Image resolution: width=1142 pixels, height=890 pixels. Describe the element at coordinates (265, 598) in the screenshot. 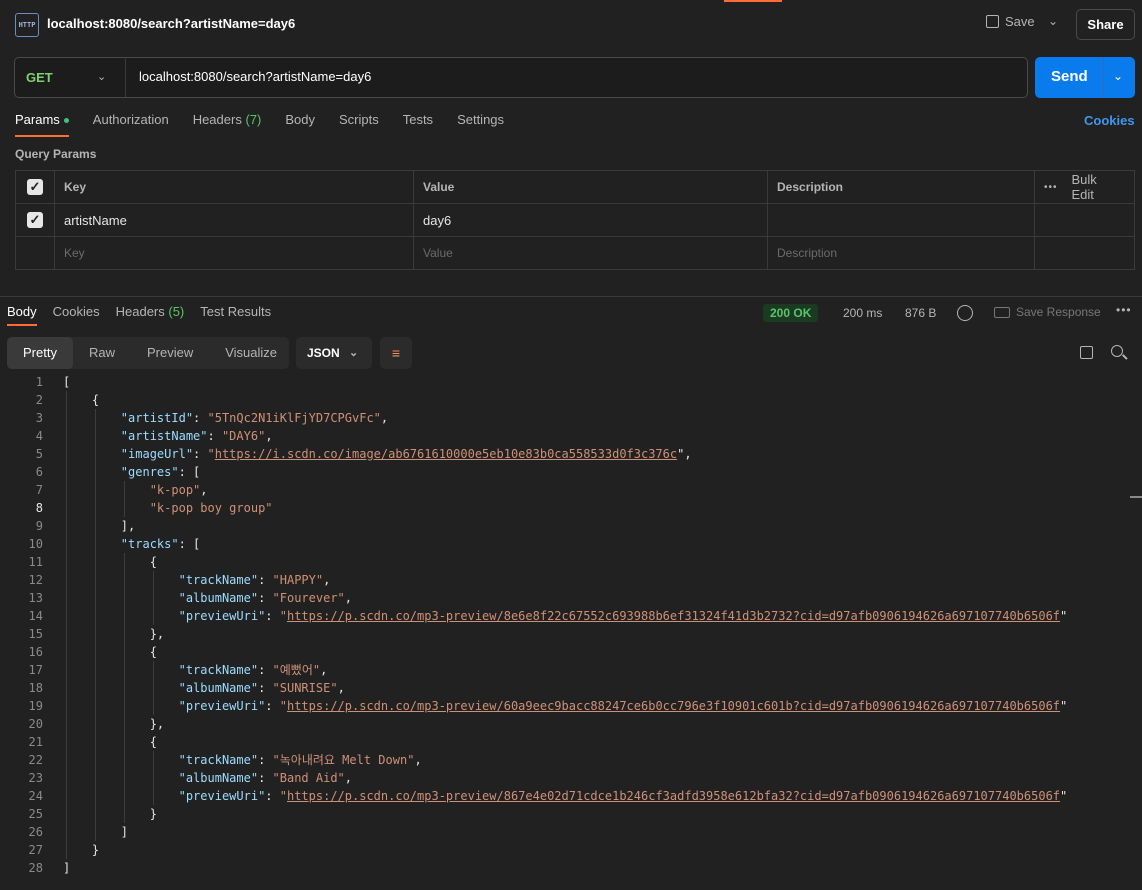

I see `line-content: "albumName": "Fourever",` at that location.